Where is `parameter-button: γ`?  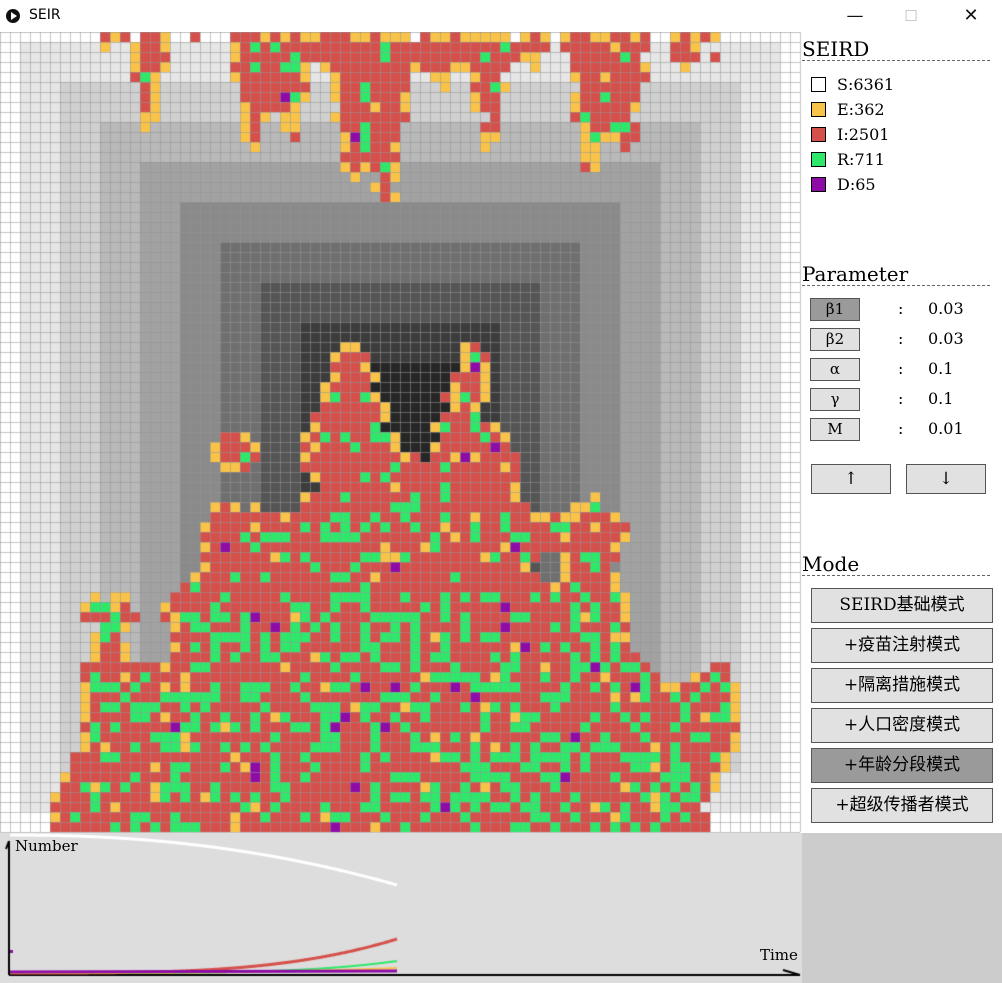 parameter-button: γ is located at coordinates (835, 399).